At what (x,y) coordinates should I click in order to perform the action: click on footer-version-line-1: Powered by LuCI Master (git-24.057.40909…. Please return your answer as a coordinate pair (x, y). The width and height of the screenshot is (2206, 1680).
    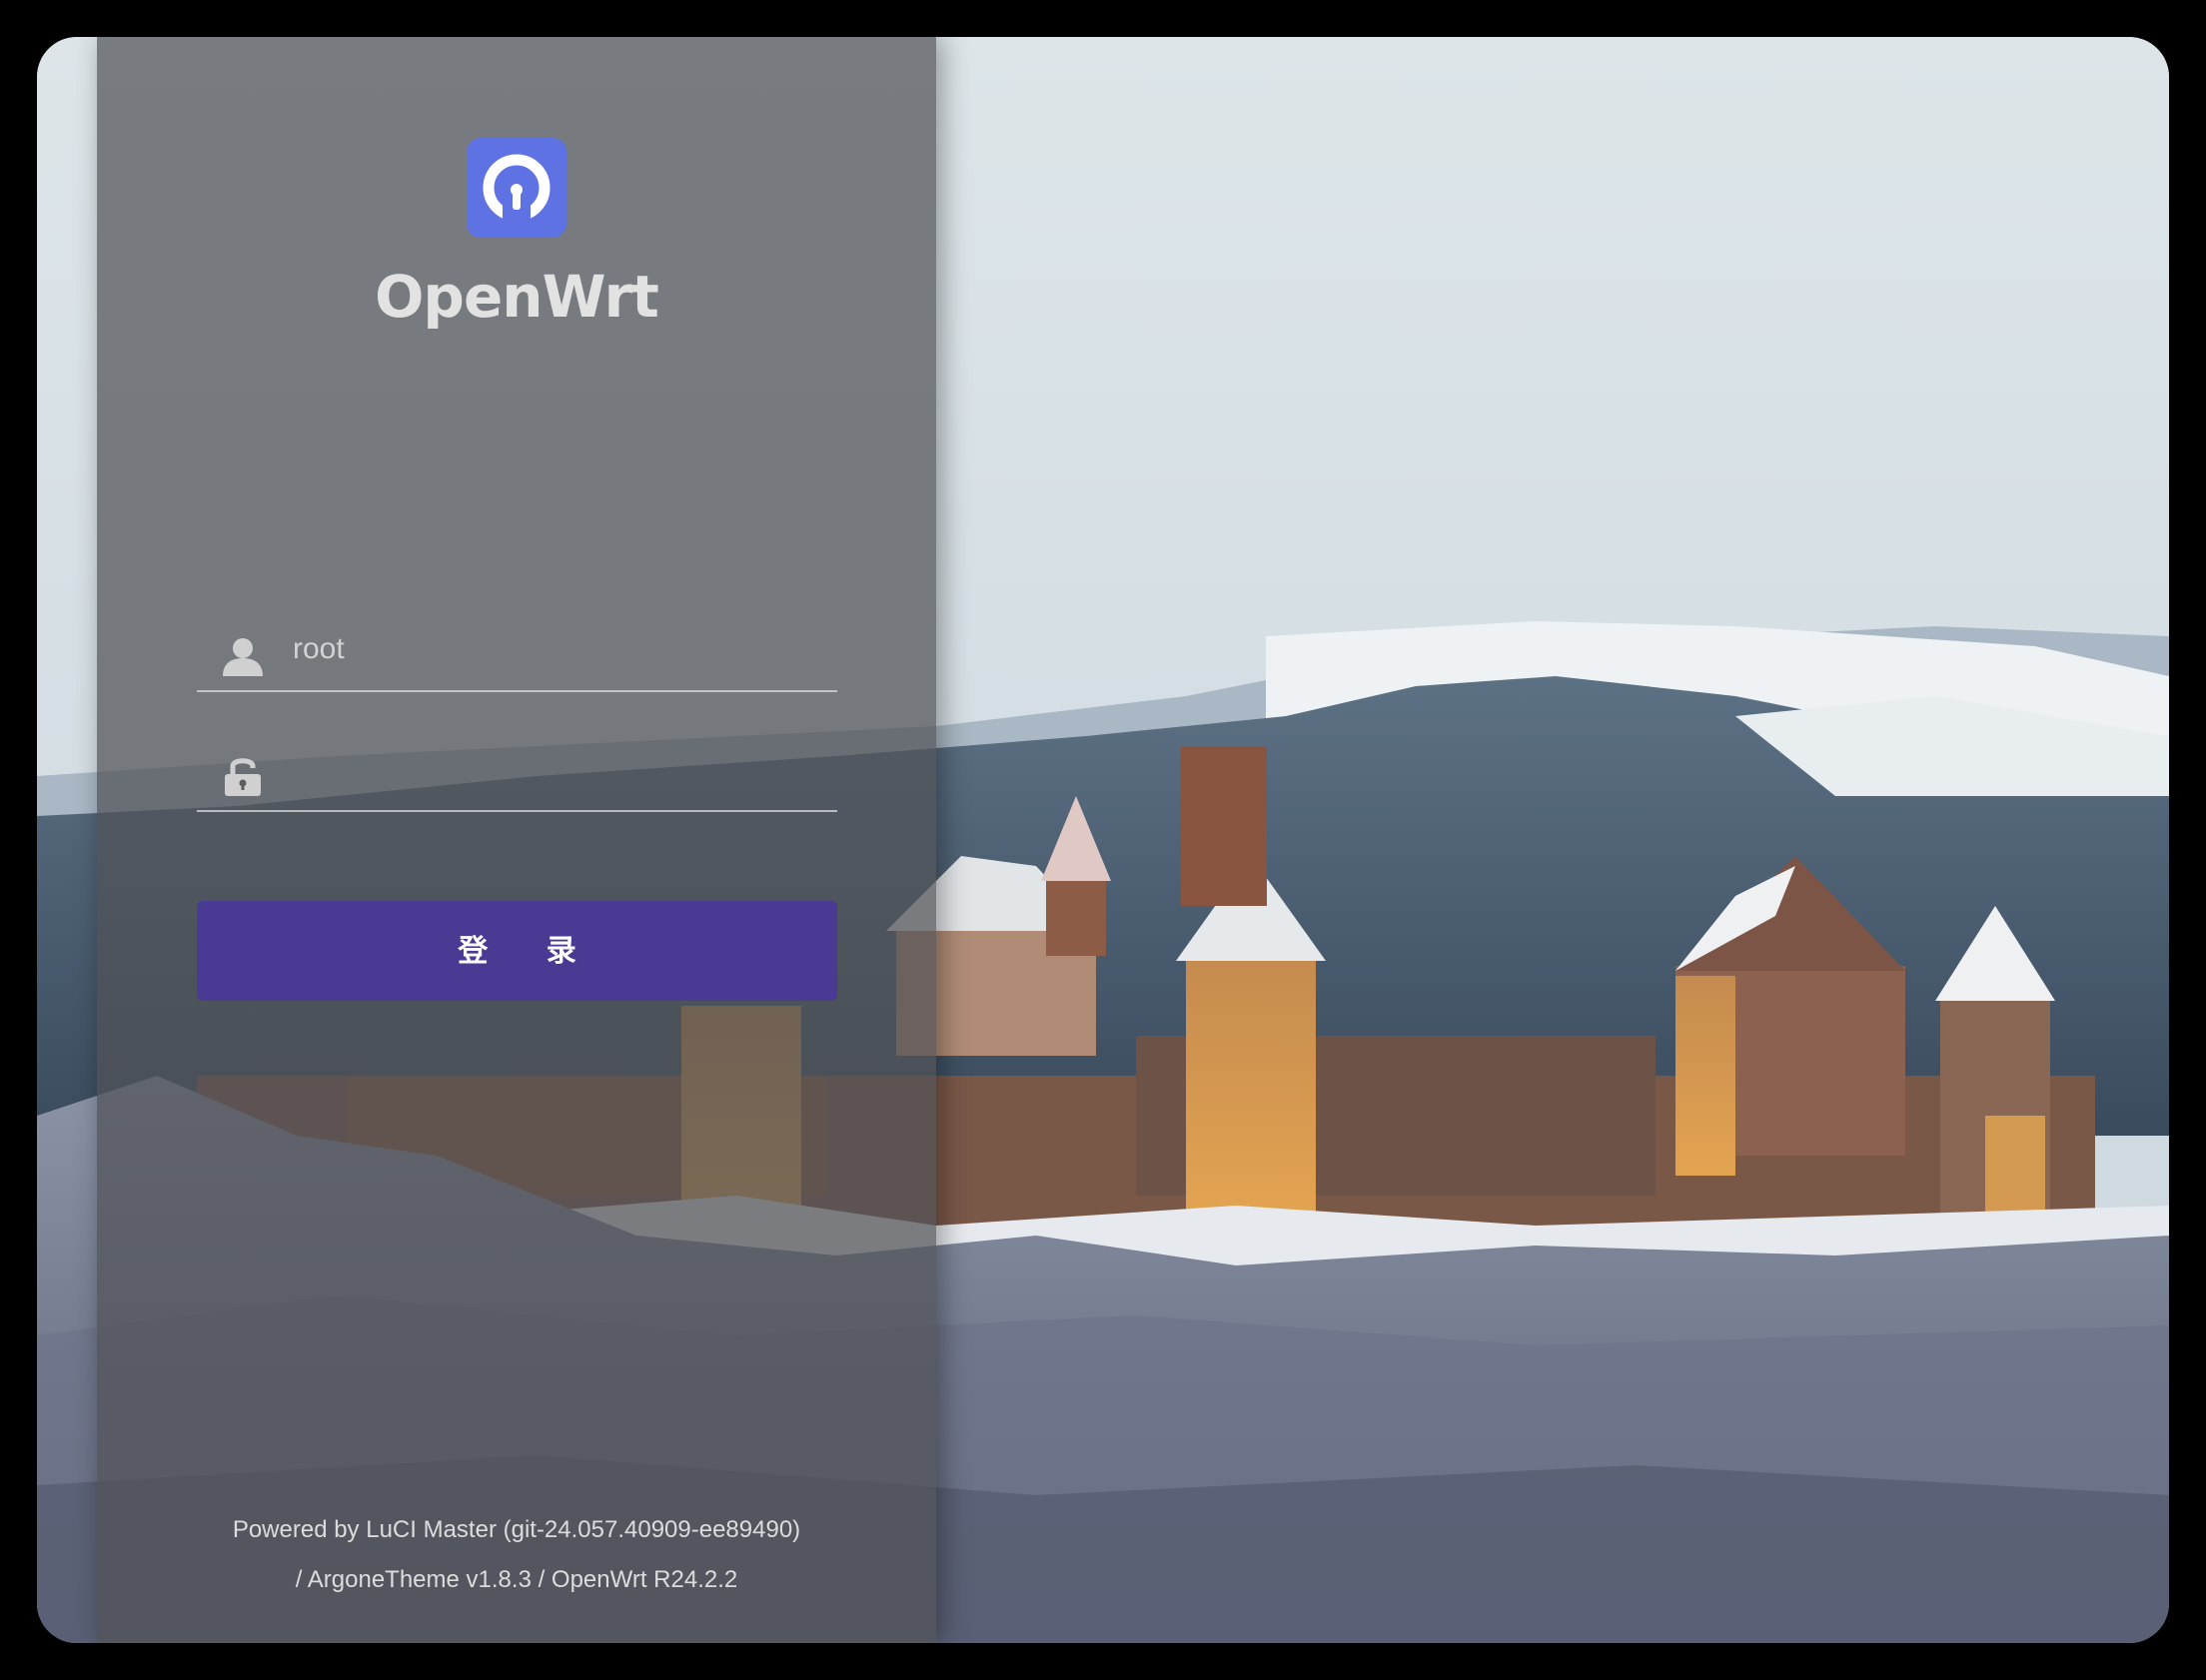
    Looking at the image, I should click on (516, 1529).